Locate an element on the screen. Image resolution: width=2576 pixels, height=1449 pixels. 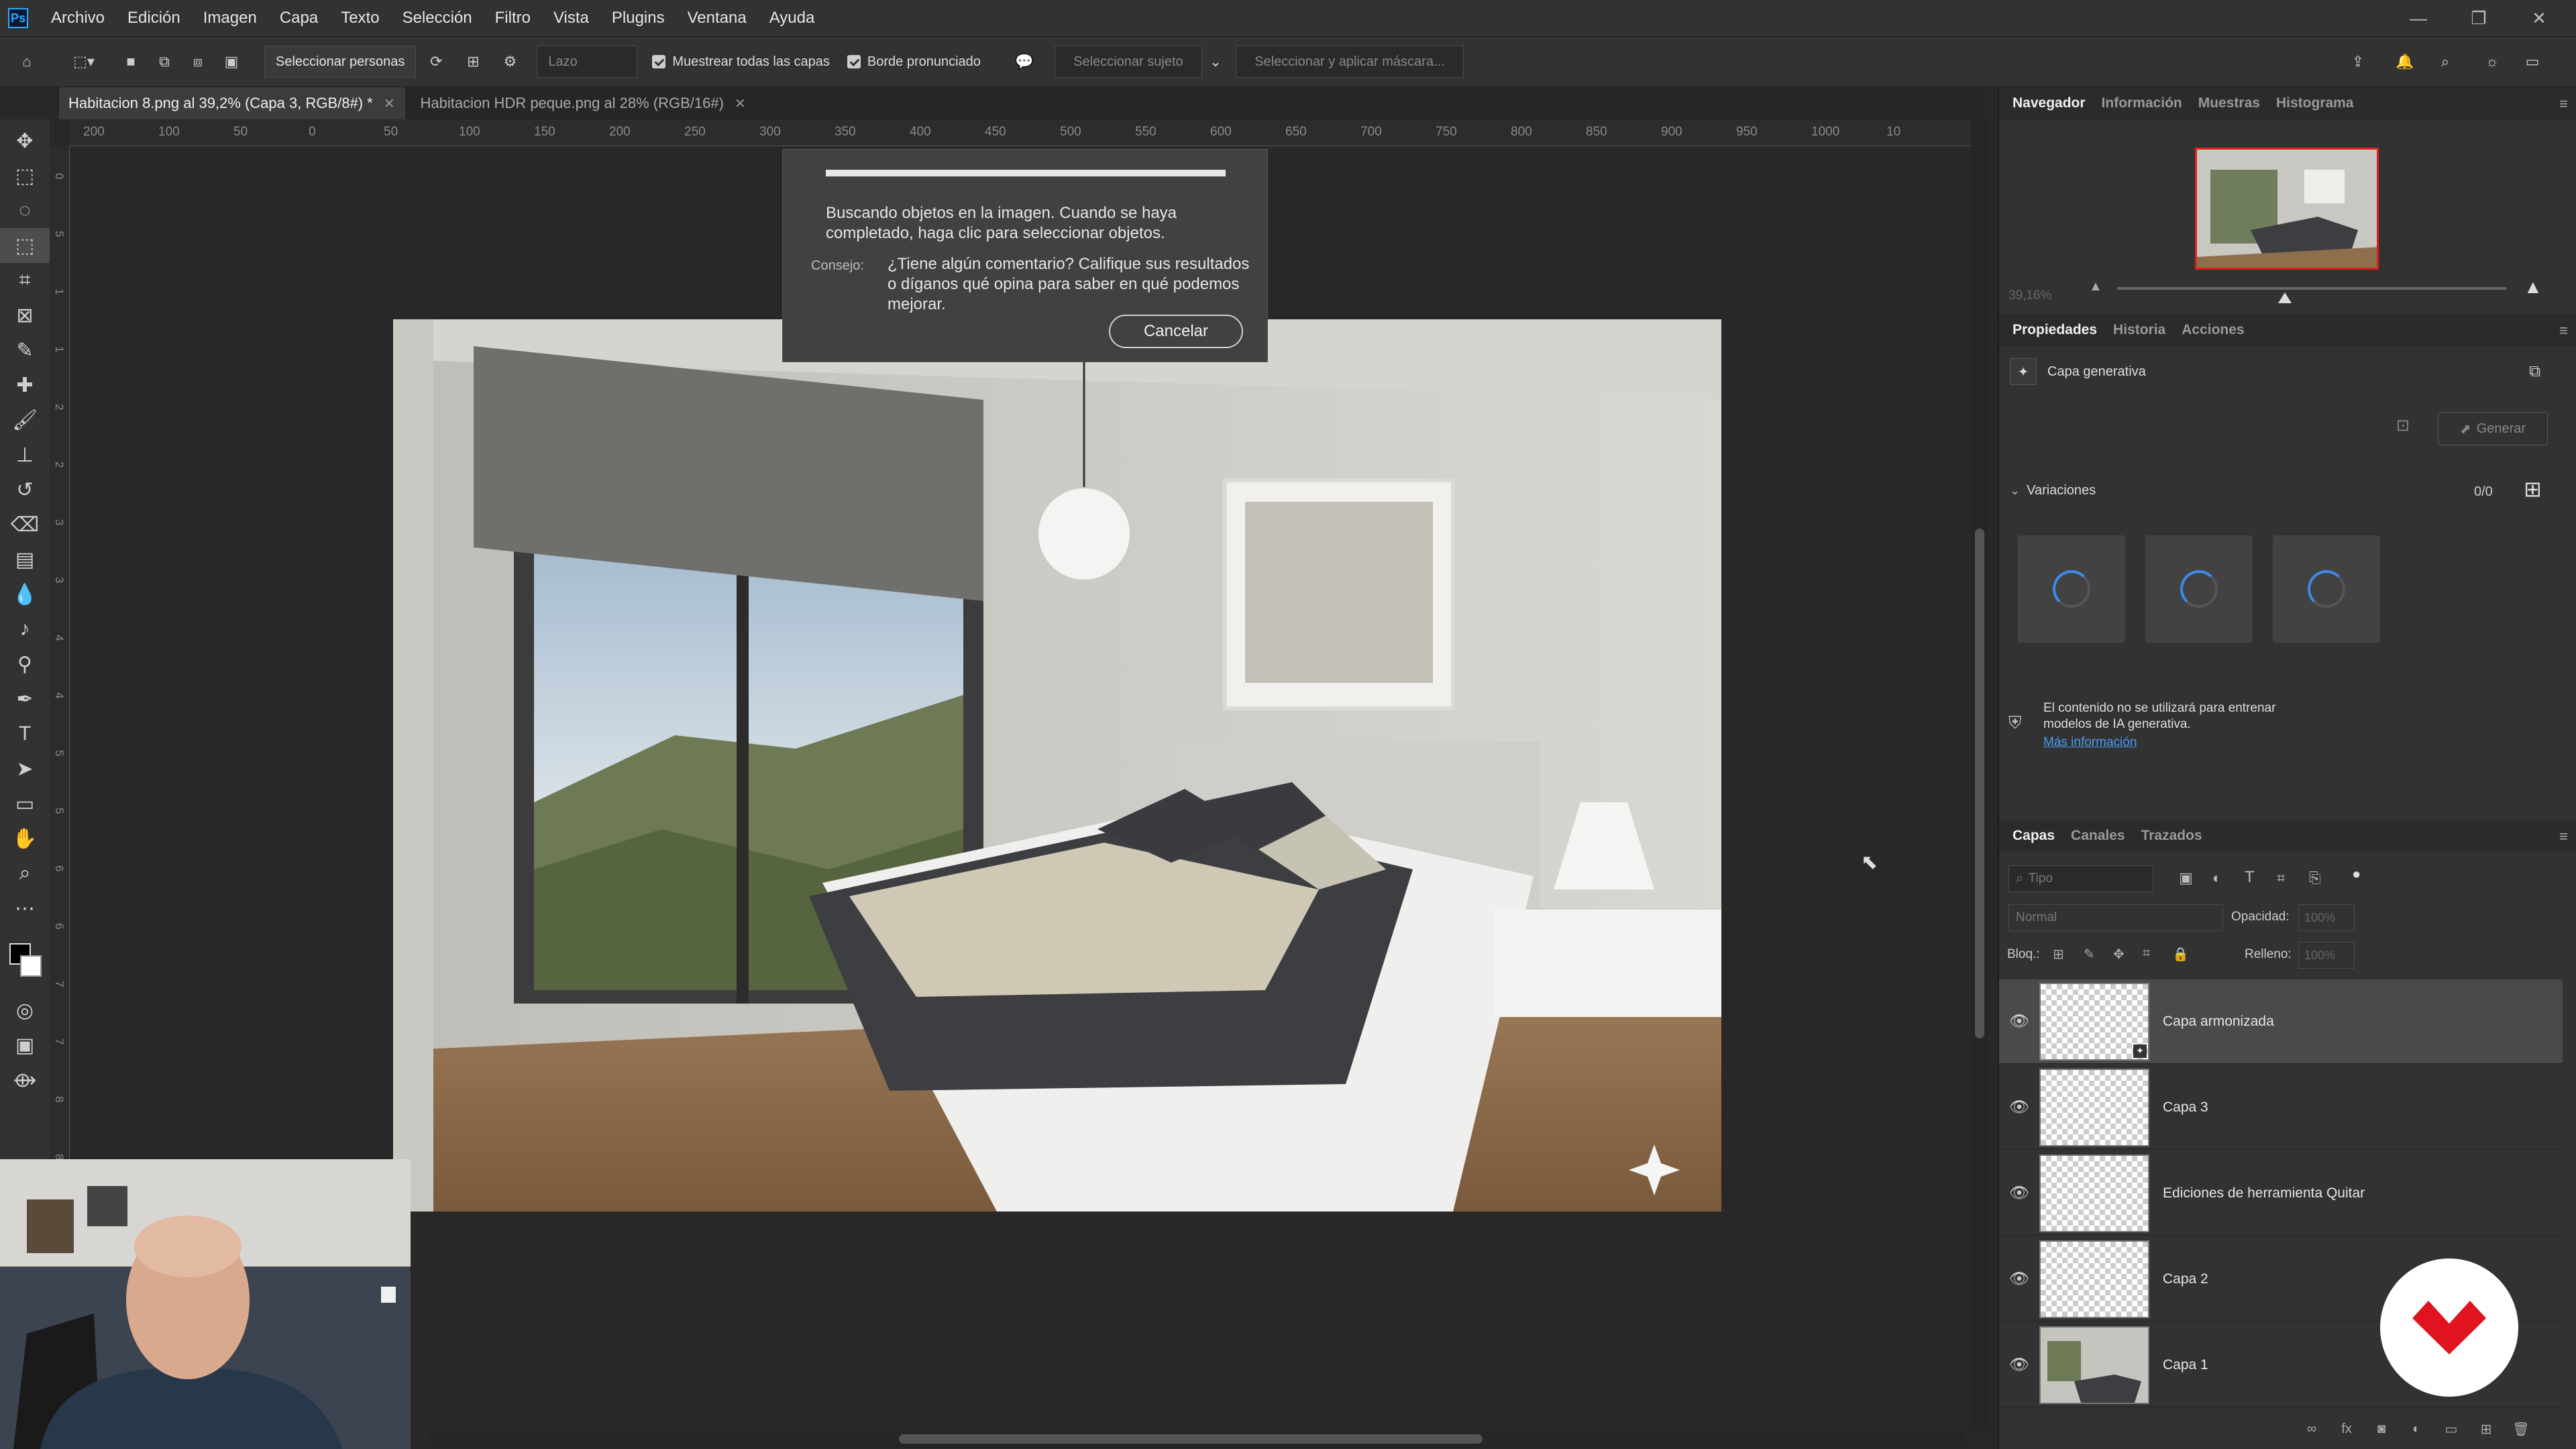
cancel-button: Cancelar is located at coordinates (1176, 331).